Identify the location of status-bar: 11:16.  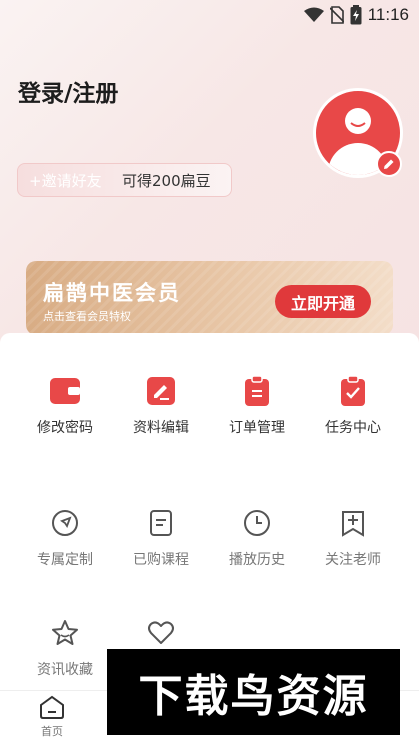
(209, 15).